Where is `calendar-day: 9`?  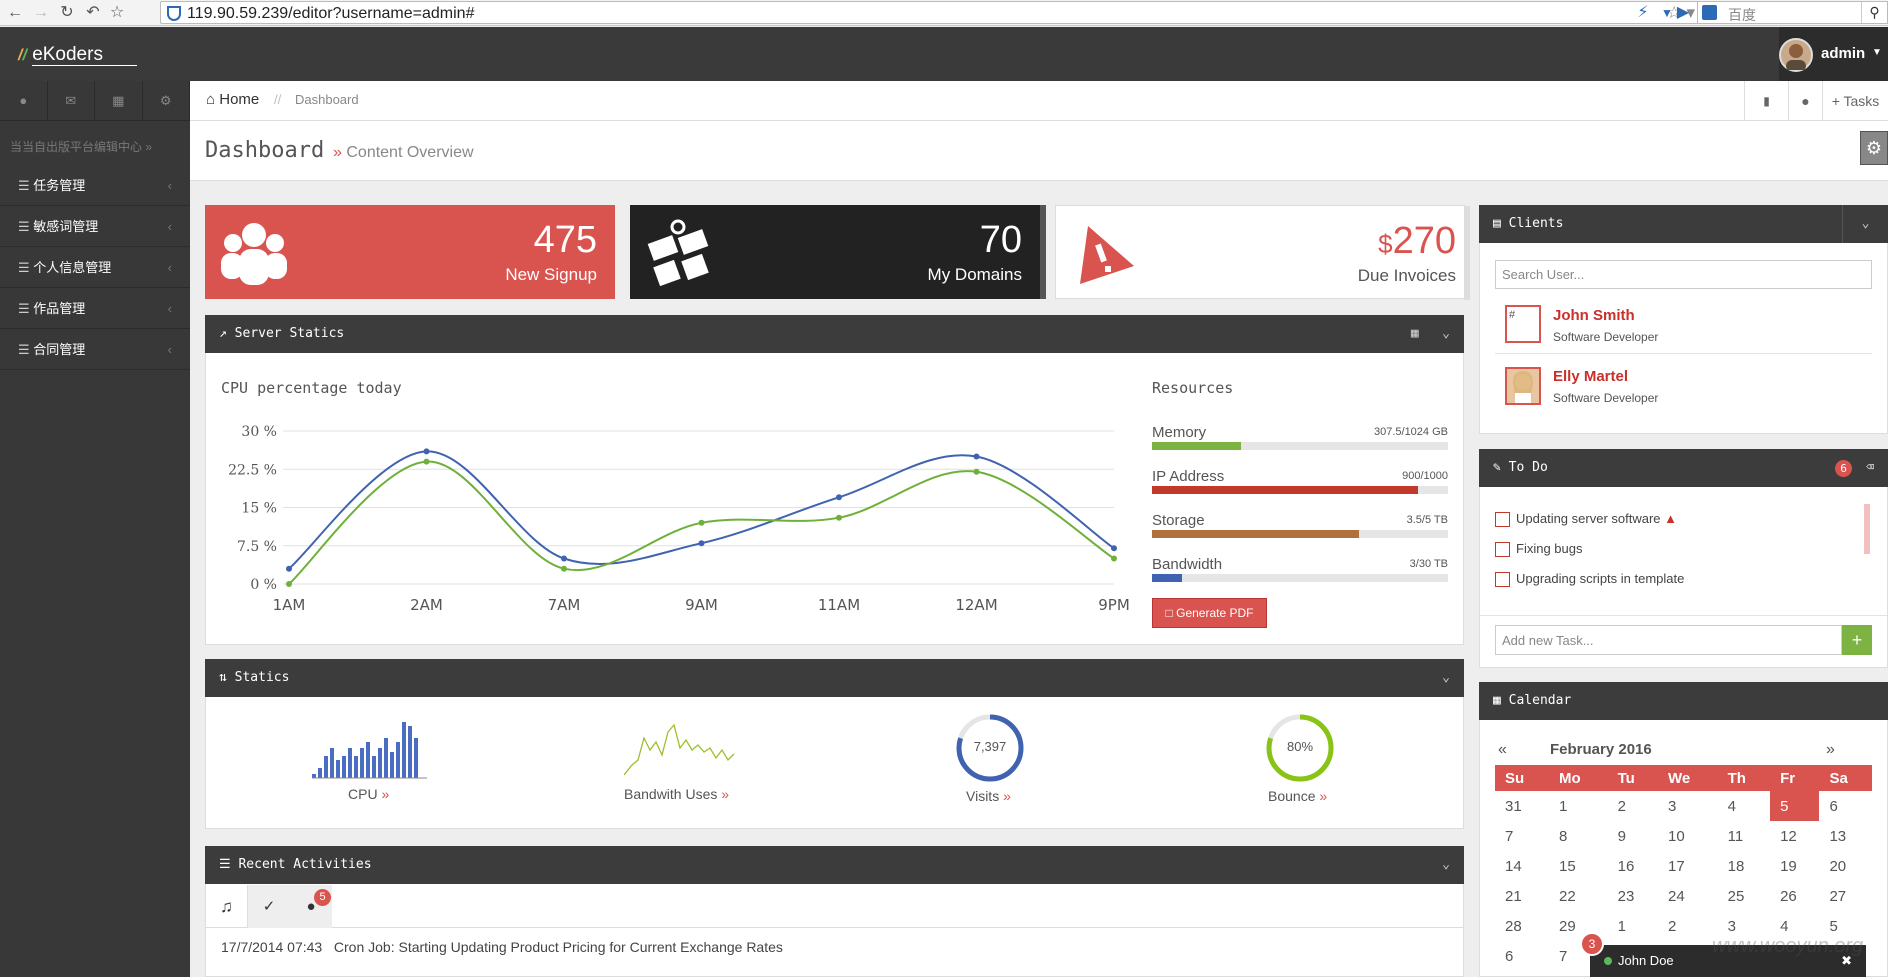
calendar-day: 9 is located at coordinates (1633, 836).